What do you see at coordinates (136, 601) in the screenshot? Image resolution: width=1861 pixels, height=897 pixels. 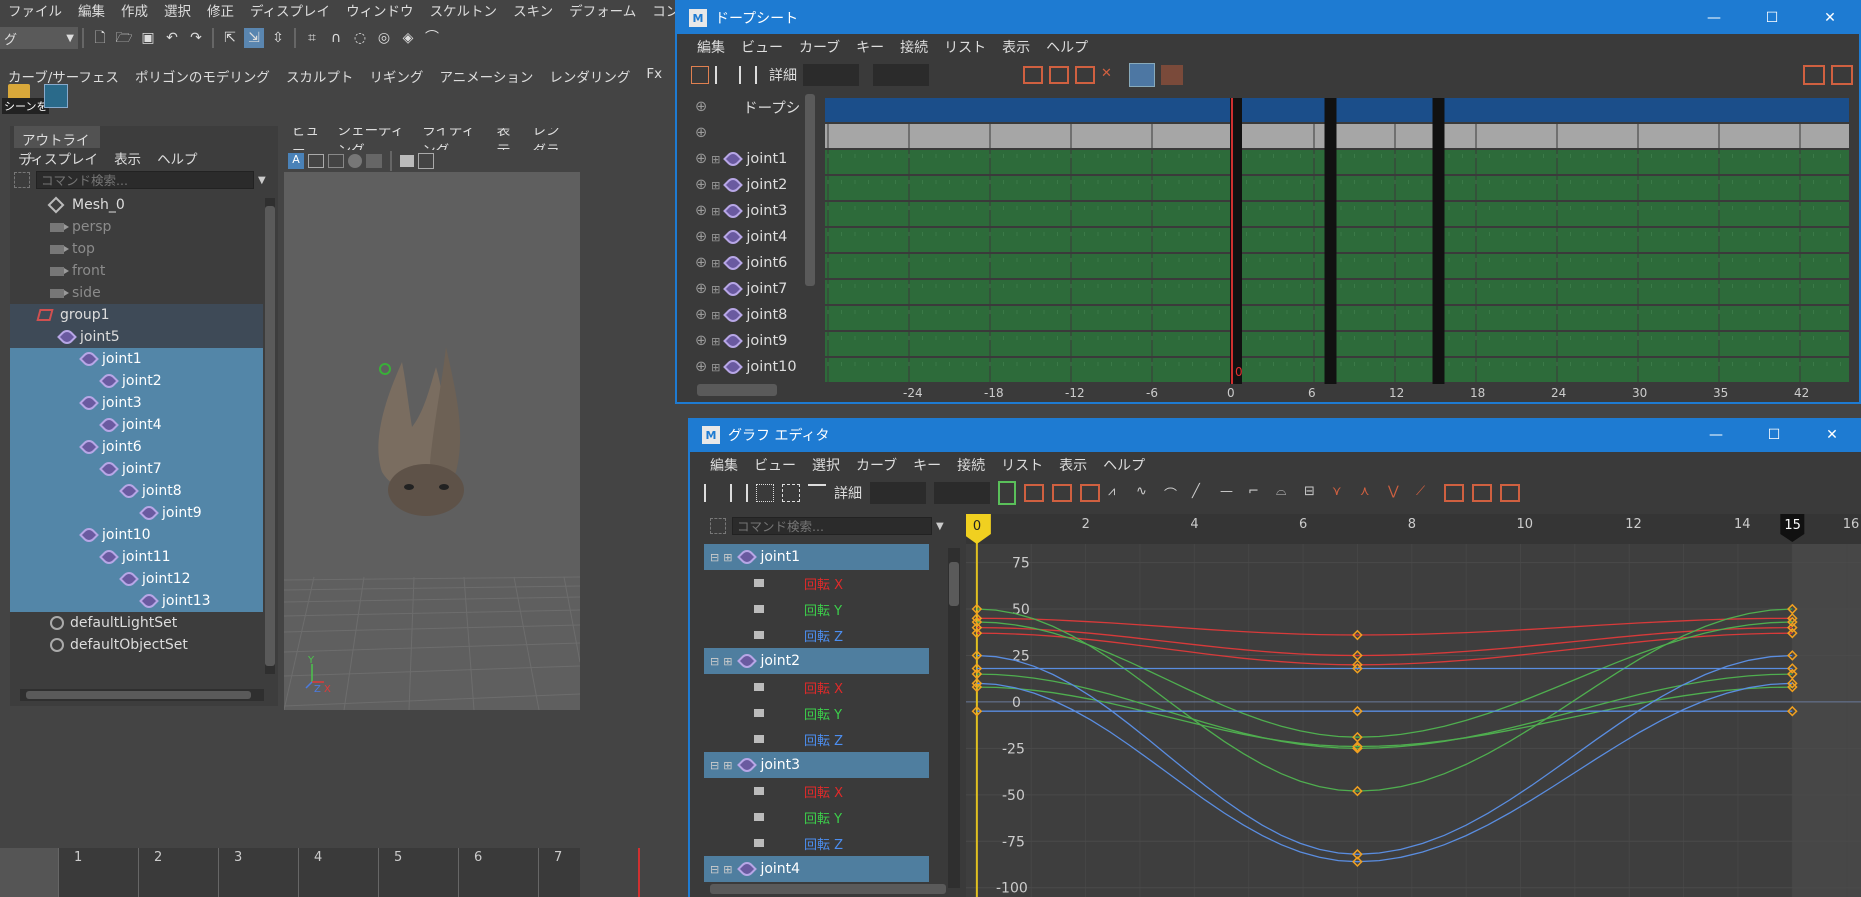 I see `outliner-item: joint13` at bounding box center [136, 601].